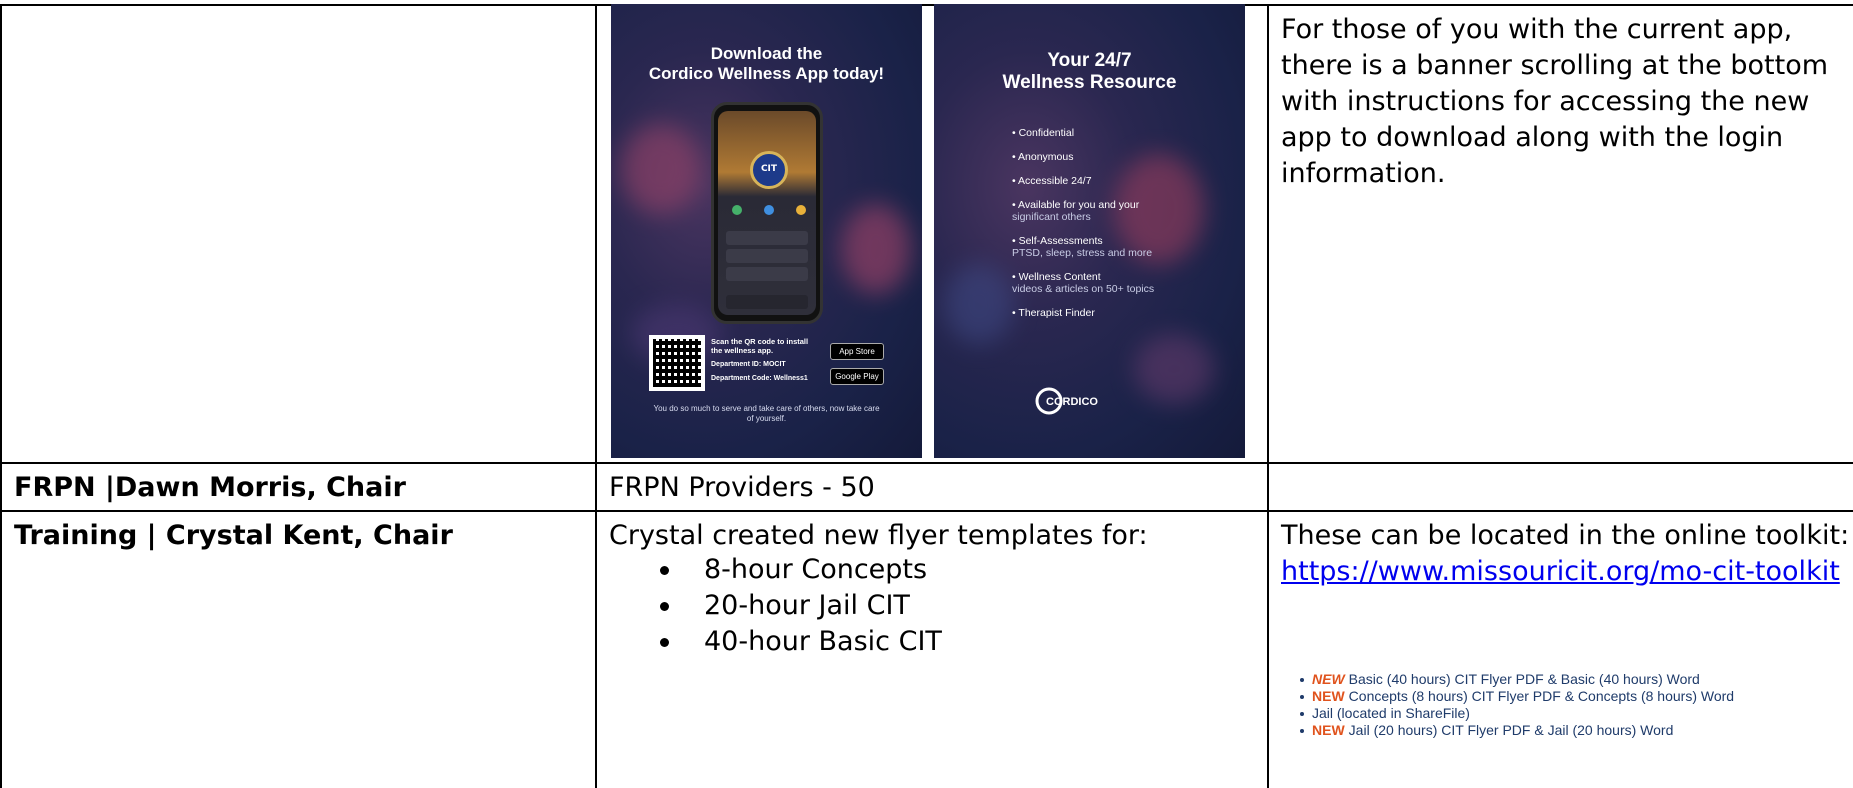 This screenshot has height=788, width=1853. I want to click on list-item: 20-hour Jail CIT, so click(801, 606).